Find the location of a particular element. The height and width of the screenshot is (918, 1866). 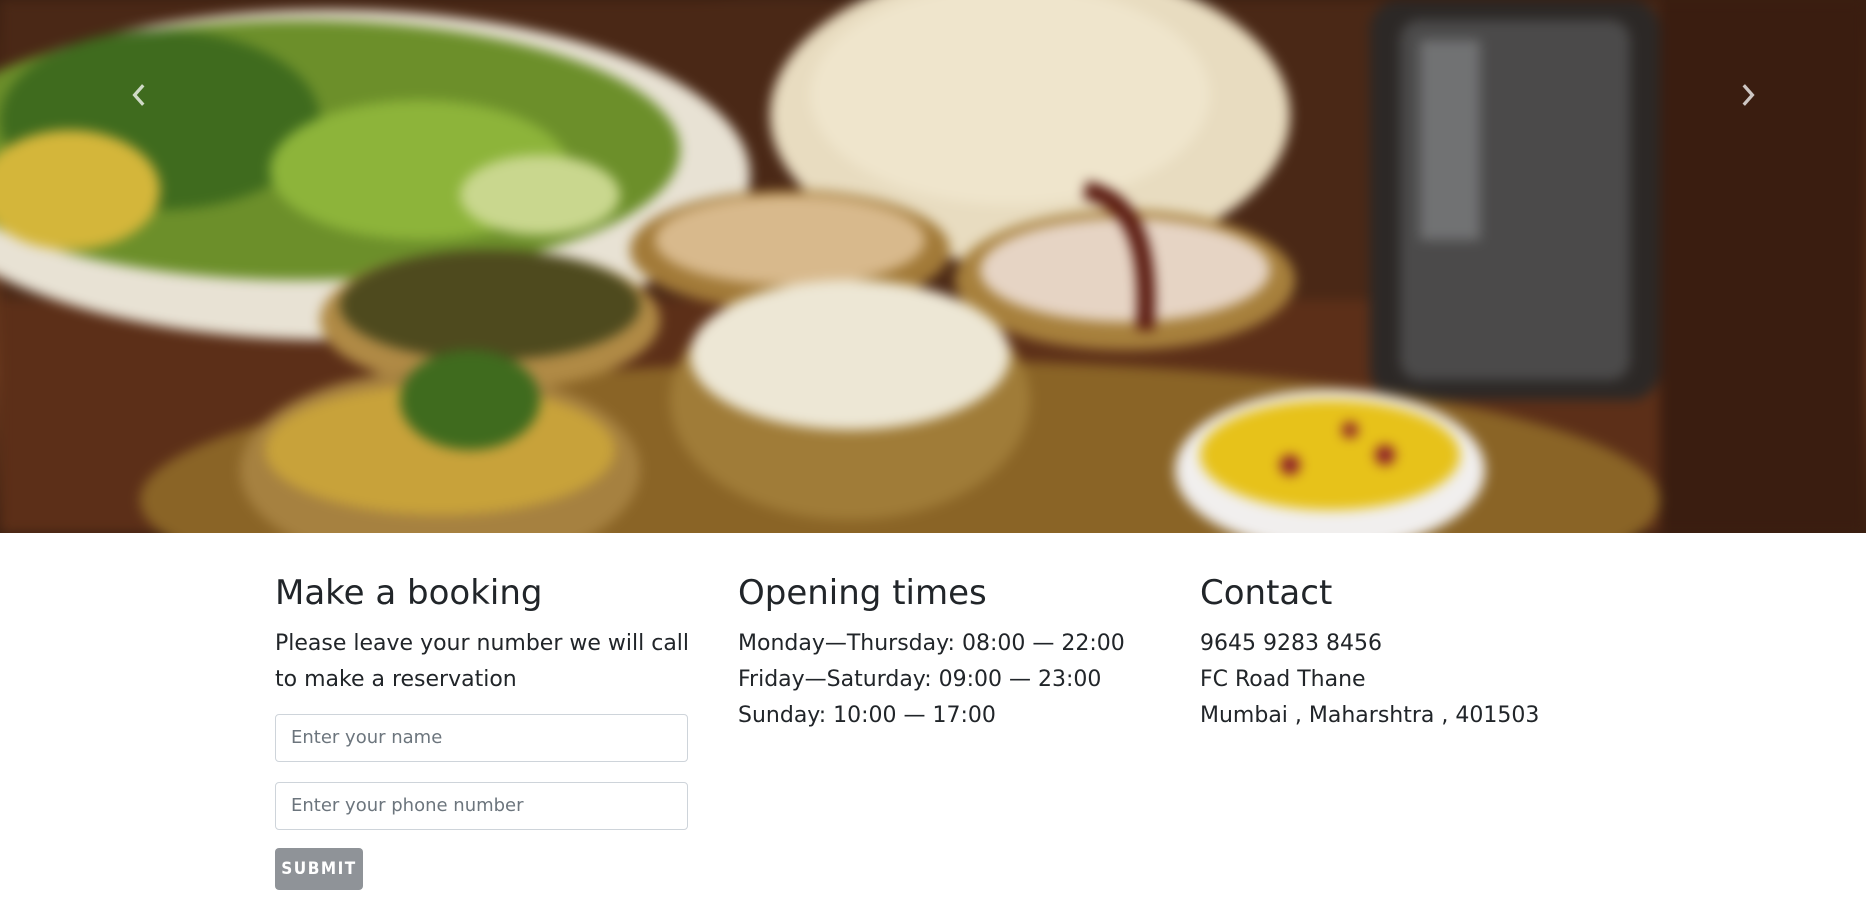

booking-title: Make a booking is located at coordinates (409, 593).